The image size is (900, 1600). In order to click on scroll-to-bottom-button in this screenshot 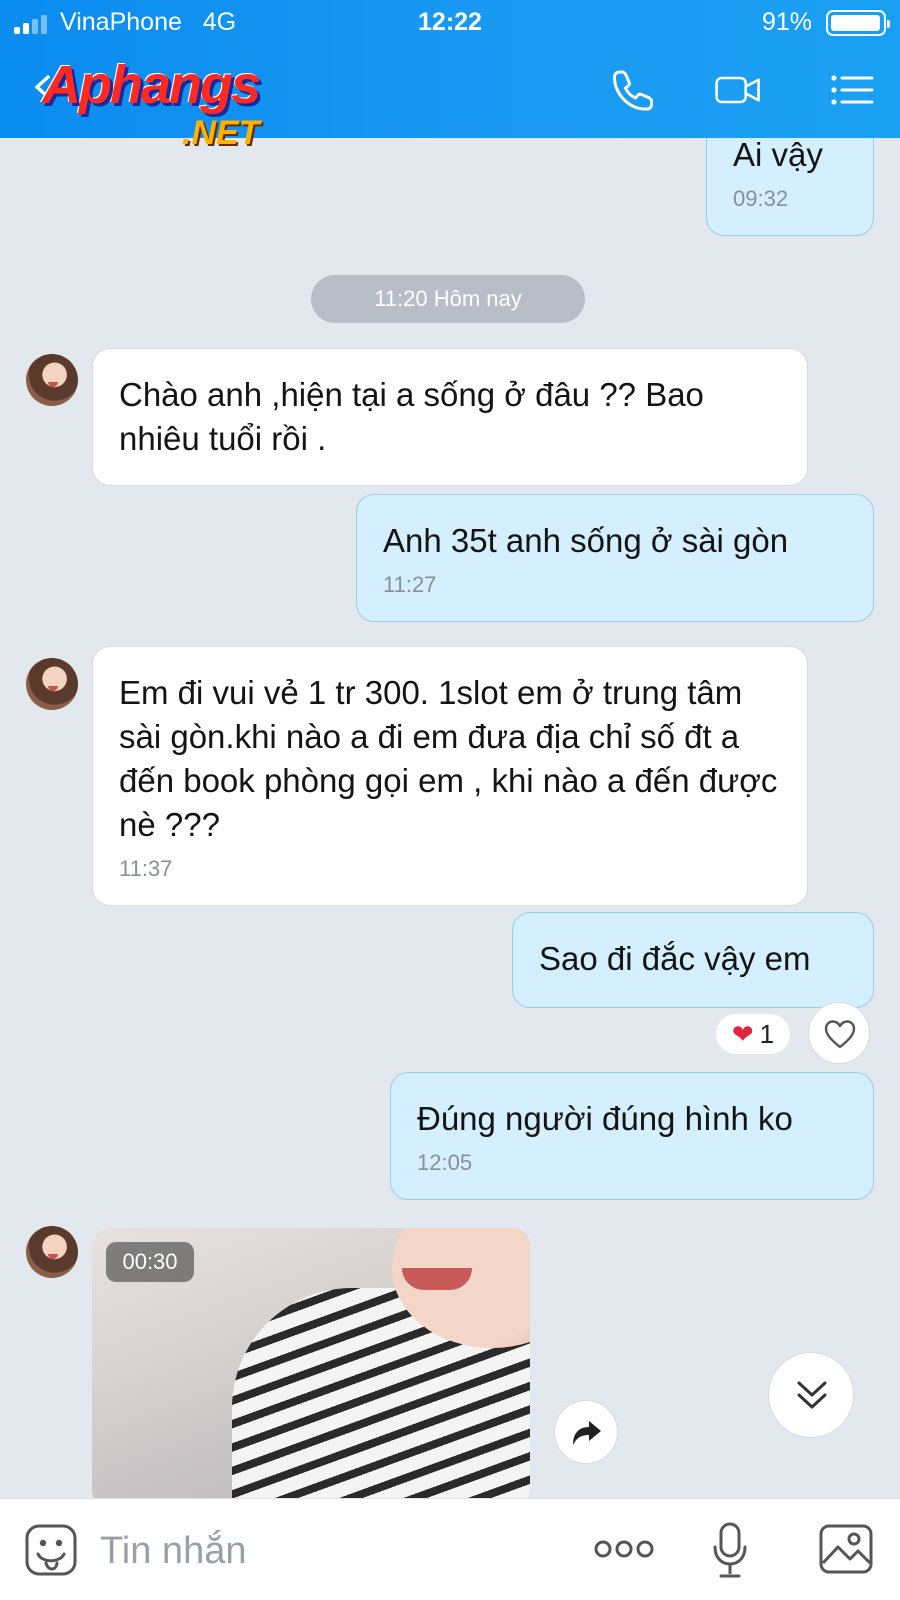, I will do `click(811, 1395)`.